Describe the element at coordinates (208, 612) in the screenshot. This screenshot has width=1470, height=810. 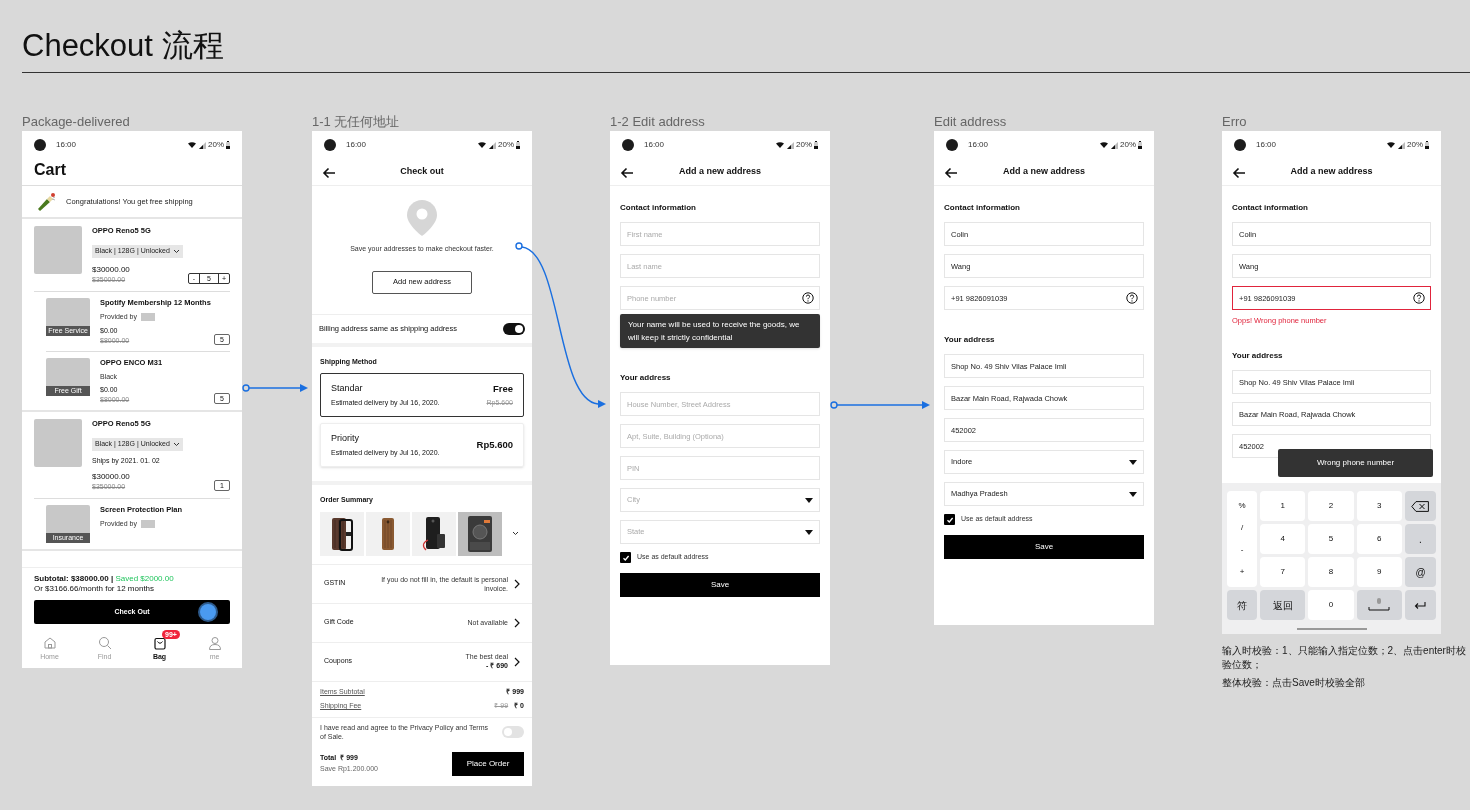
I see `touch-point-icon` at that location.